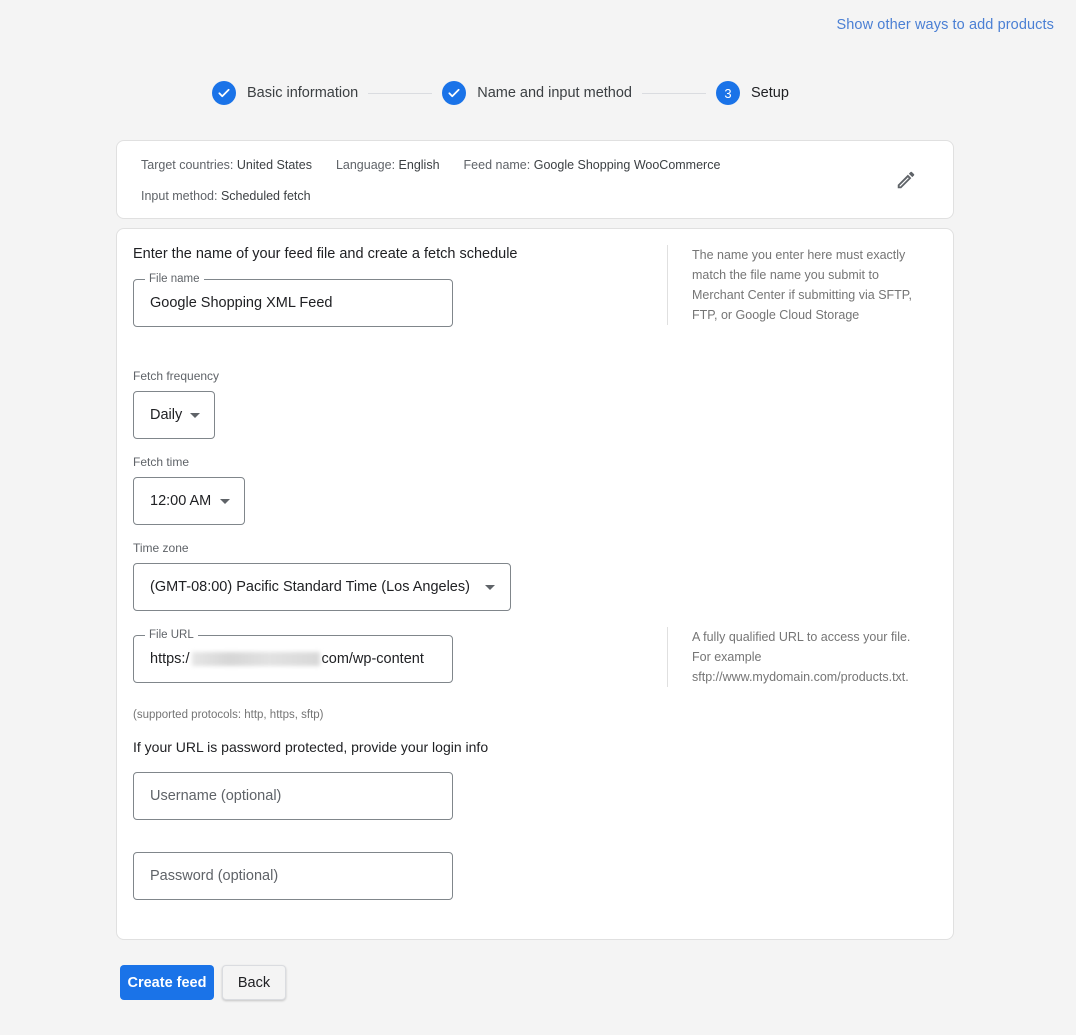 Image resolution: width=1076 pixels, height=1035 pixels. I want to click on time-zone-label: Time zone, so click(161, 548).